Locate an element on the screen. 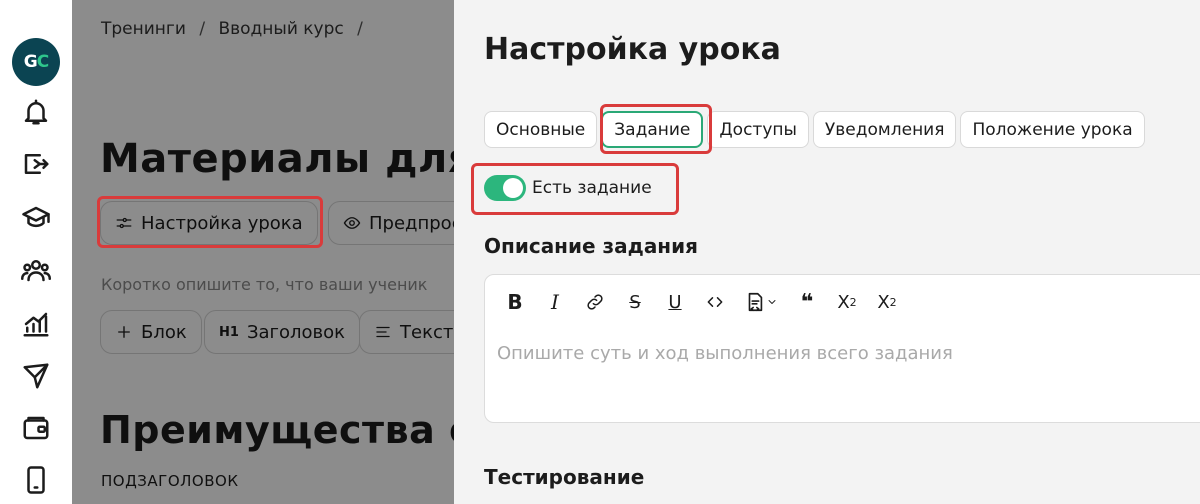 The image size is (1200, 504). italic-icon: I is located at coordinates (555, 302).